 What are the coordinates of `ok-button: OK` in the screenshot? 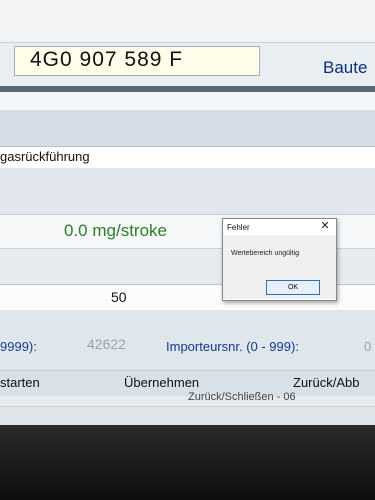 It's located at (293, 287).